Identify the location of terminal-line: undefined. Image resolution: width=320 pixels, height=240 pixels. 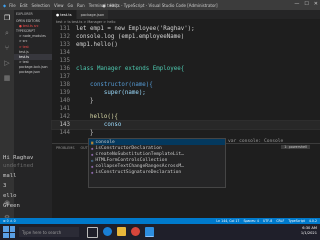
(18, 166).